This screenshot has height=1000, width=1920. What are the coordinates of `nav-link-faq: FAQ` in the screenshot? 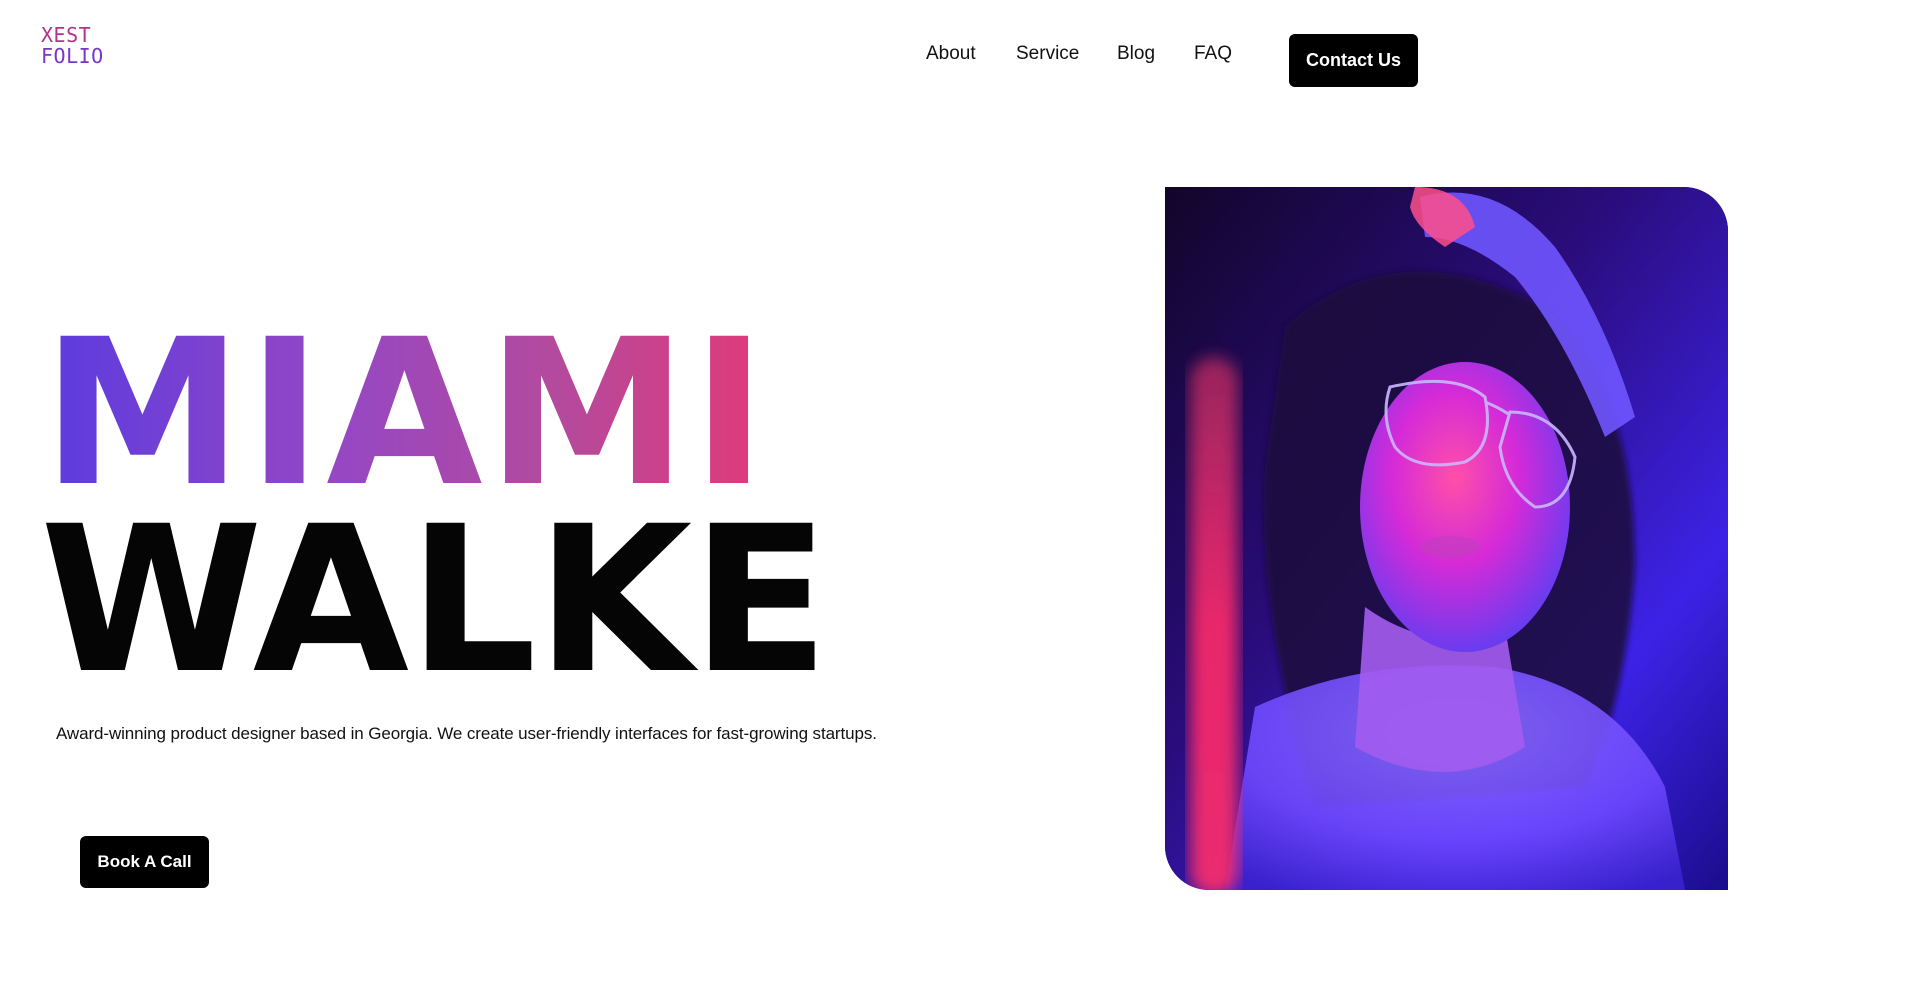 It's located at (1213, 54).